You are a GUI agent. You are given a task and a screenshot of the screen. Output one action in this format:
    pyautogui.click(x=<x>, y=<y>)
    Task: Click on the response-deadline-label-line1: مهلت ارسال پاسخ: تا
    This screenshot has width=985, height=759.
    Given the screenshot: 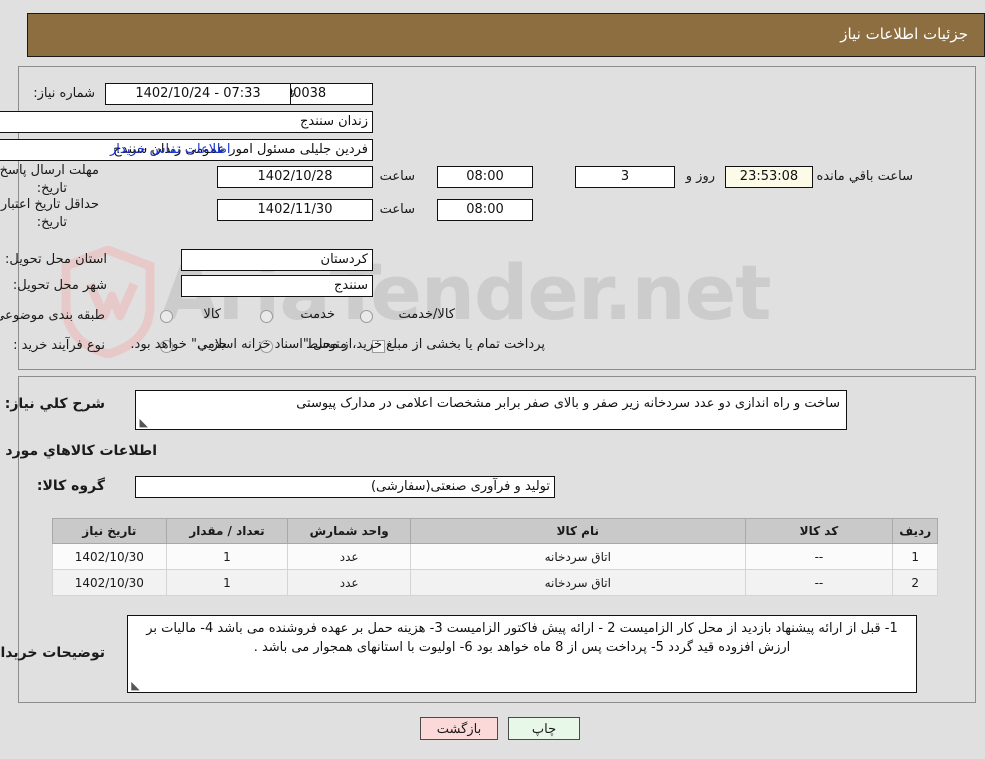 What is the action you would take?
    pyautogui.click(x=49, y=170)
    